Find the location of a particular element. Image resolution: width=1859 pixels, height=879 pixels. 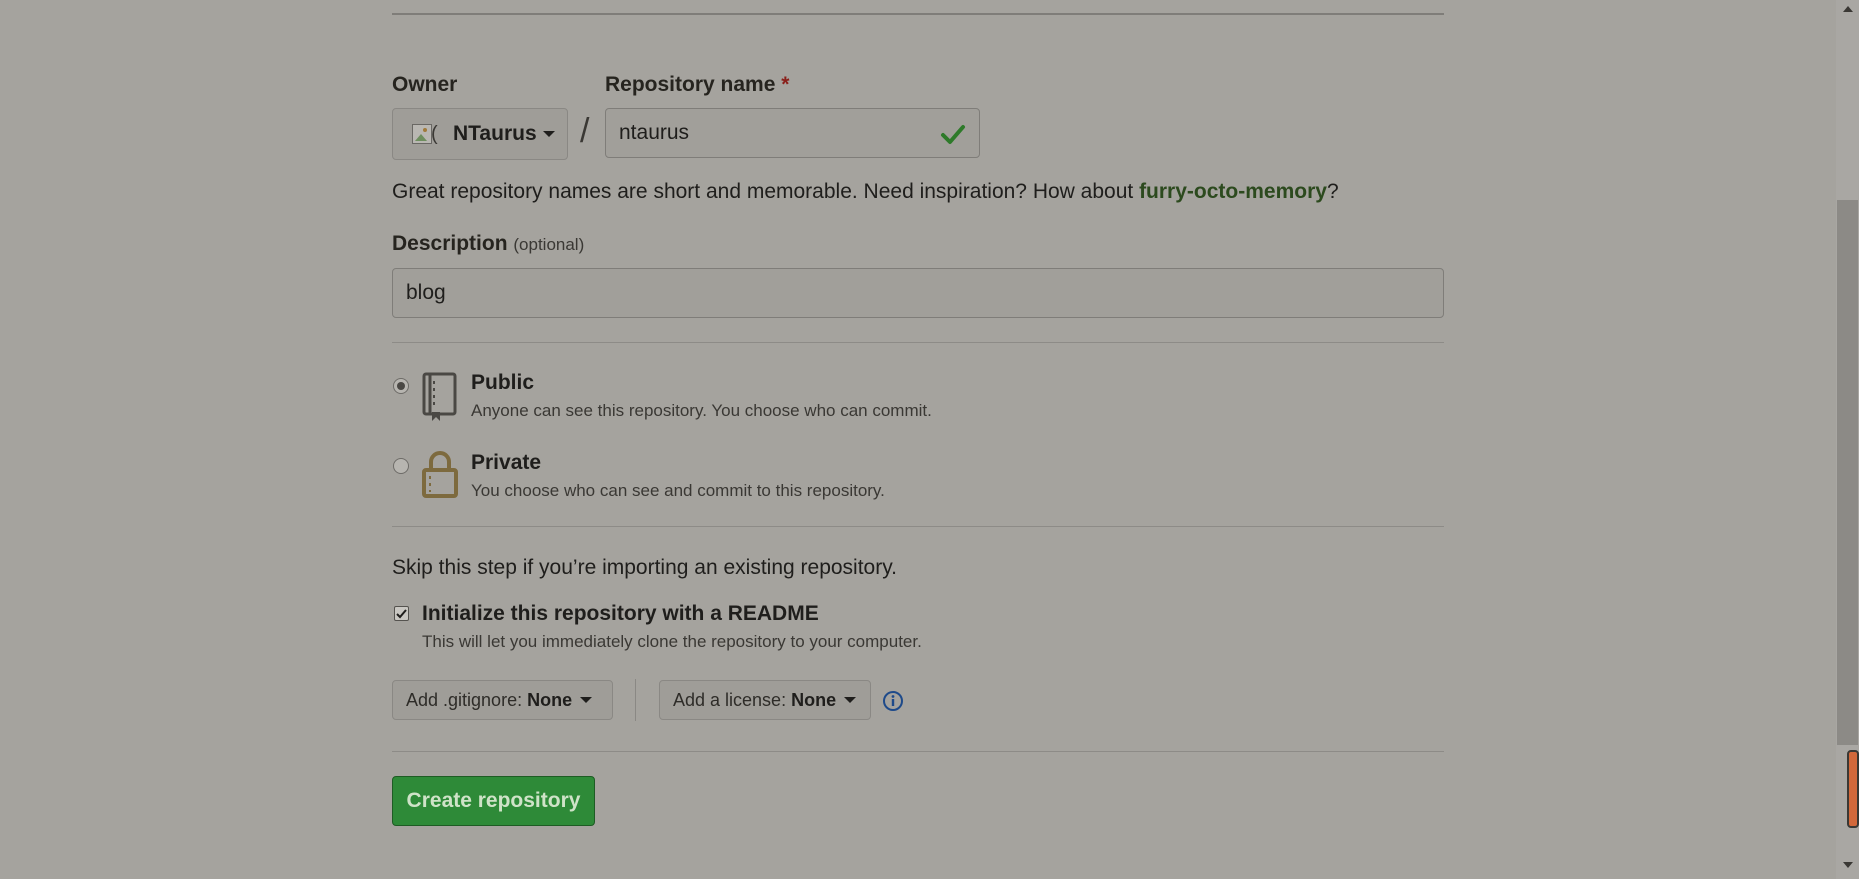

broken-image-icon: ( is located at coordinates (425, 134).